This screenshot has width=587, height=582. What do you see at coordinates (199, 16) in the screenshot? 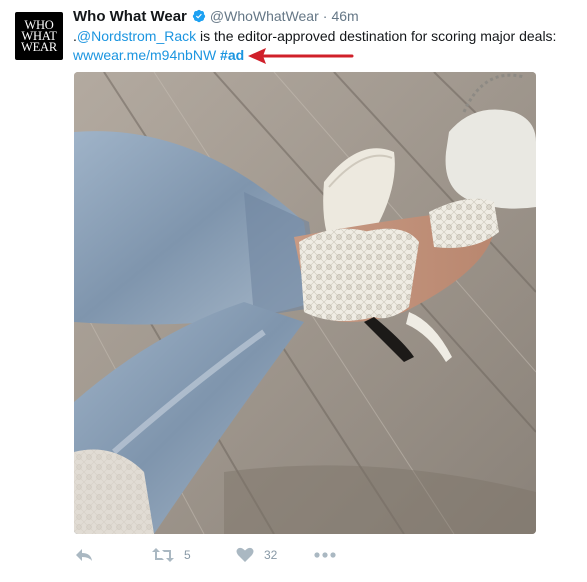
I see `verified-badge-icon` at bounding box center [199, 16].